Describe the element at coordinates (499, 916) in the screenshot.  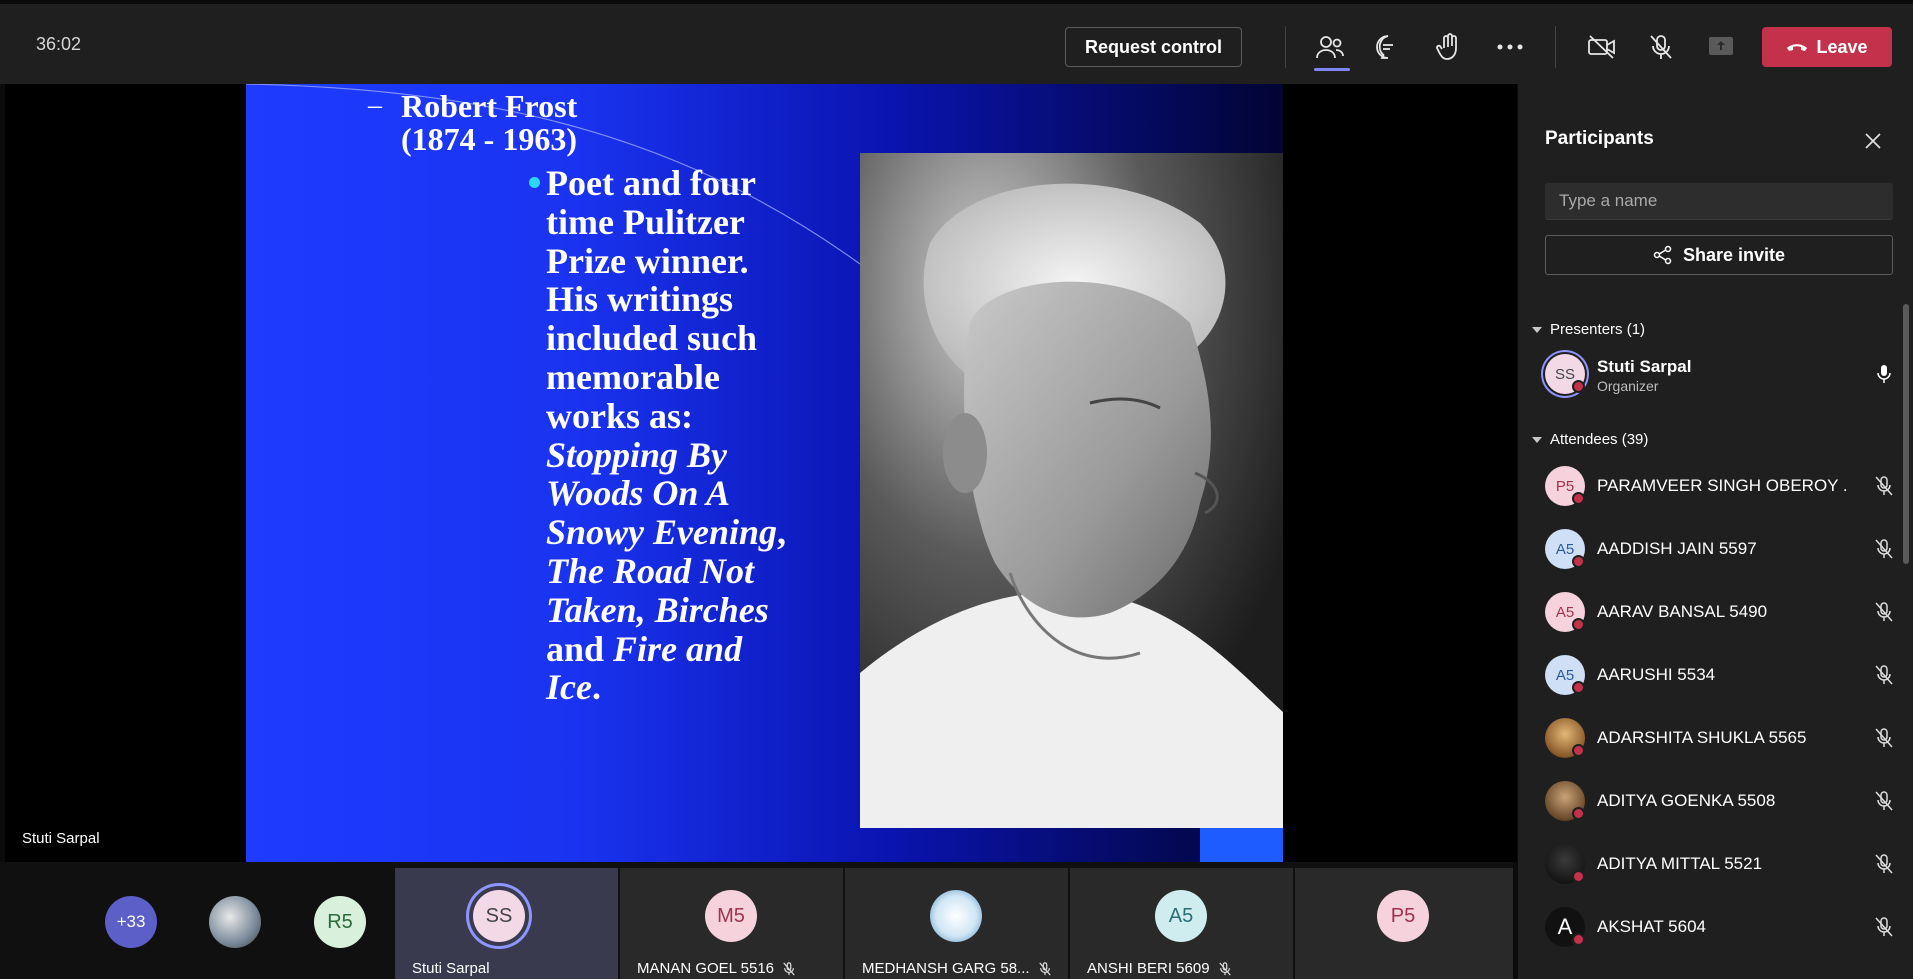
I see `participant-avatar-ss: SS` at that location.